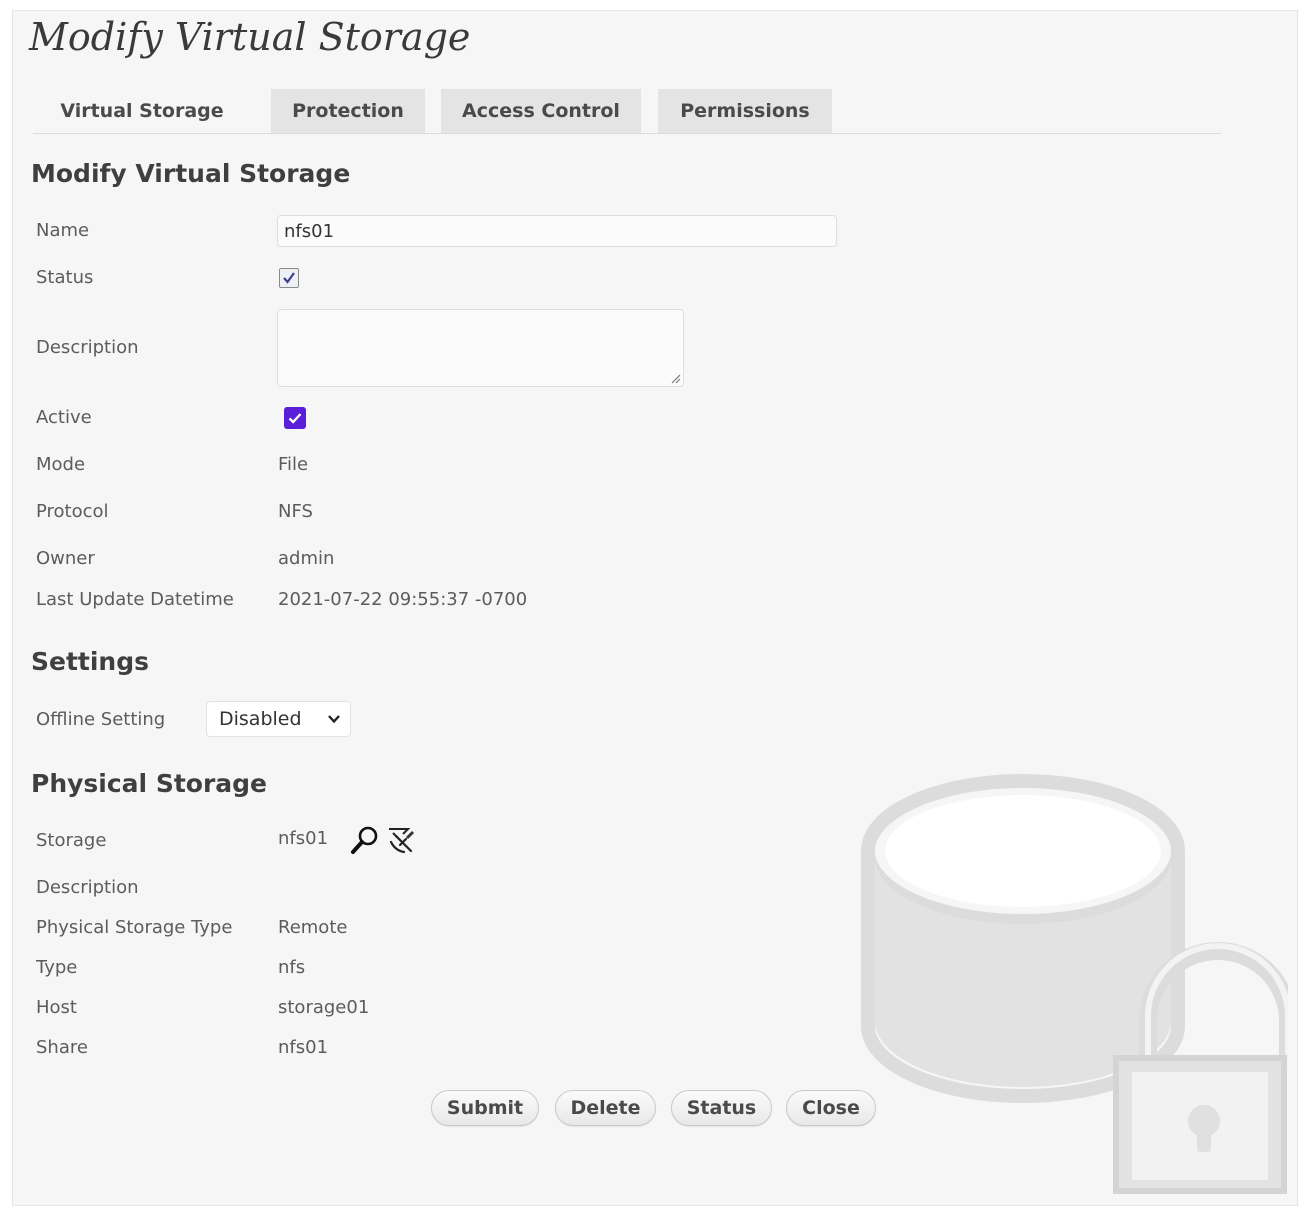  I want to click on section-heading-settings: Settings, so click(90, 661).